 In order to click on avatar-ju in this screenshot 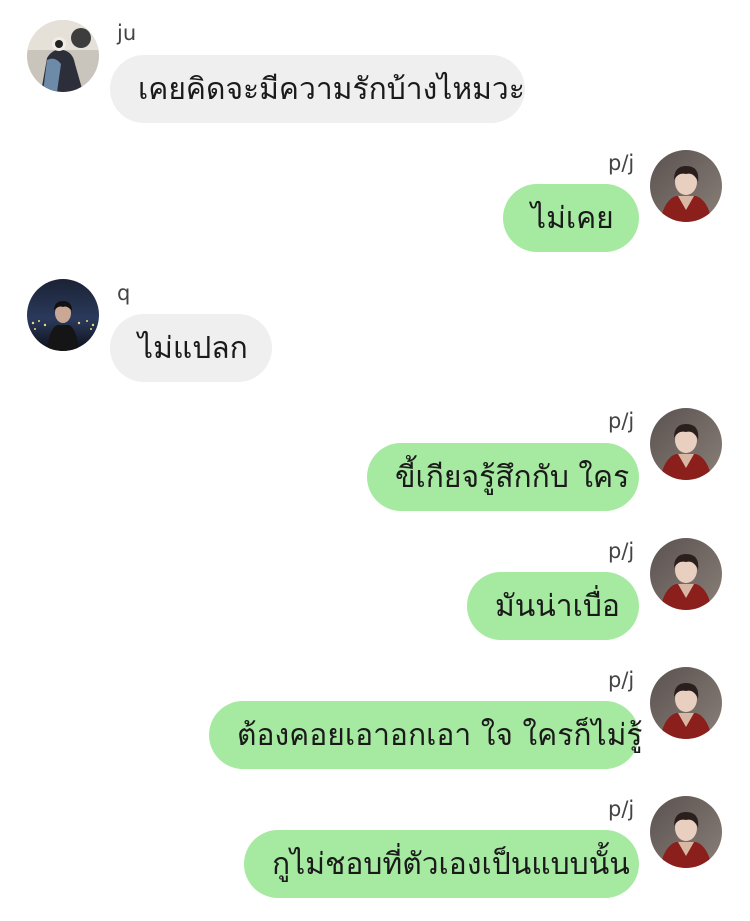, I will do `click(63, 56)`.